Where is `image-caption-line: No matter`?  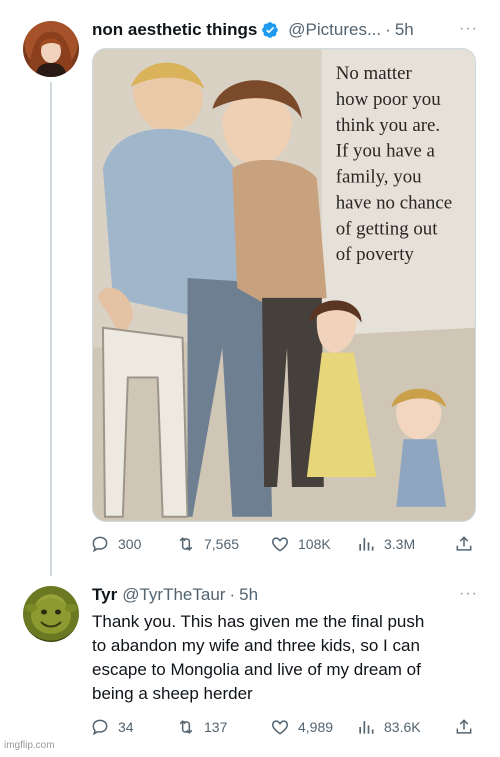 image-caption-line: No matter is located at coordinates (374, 73).